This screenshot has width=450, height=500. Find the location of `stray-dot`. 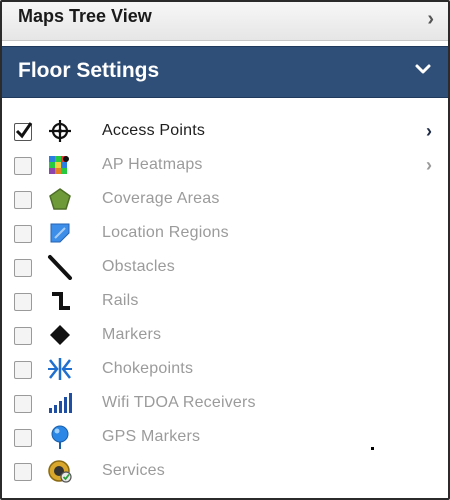

stray-dot is located at coordinates (372, 448).